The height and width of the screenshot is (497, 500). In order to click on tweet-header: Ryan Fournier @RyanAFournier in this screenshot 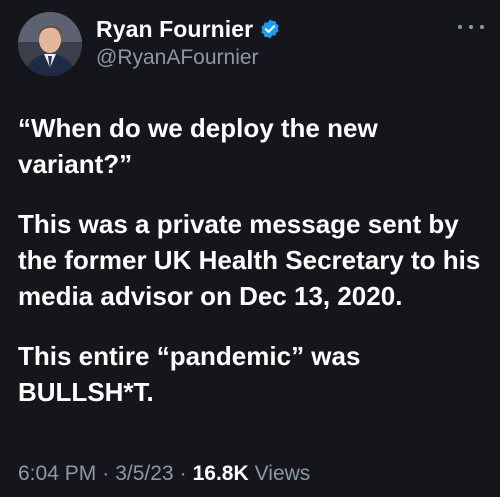, I will do `click(149, 44)`.